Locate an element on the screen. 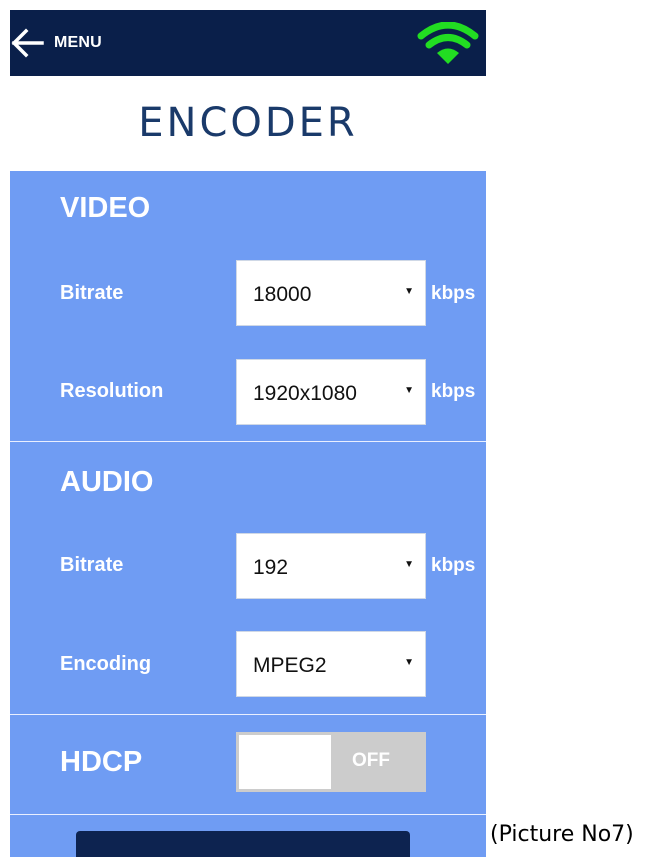 This screenshot has height=857, width=663. audio-bitrate-value: 192 is located at coordinates (271, 567).